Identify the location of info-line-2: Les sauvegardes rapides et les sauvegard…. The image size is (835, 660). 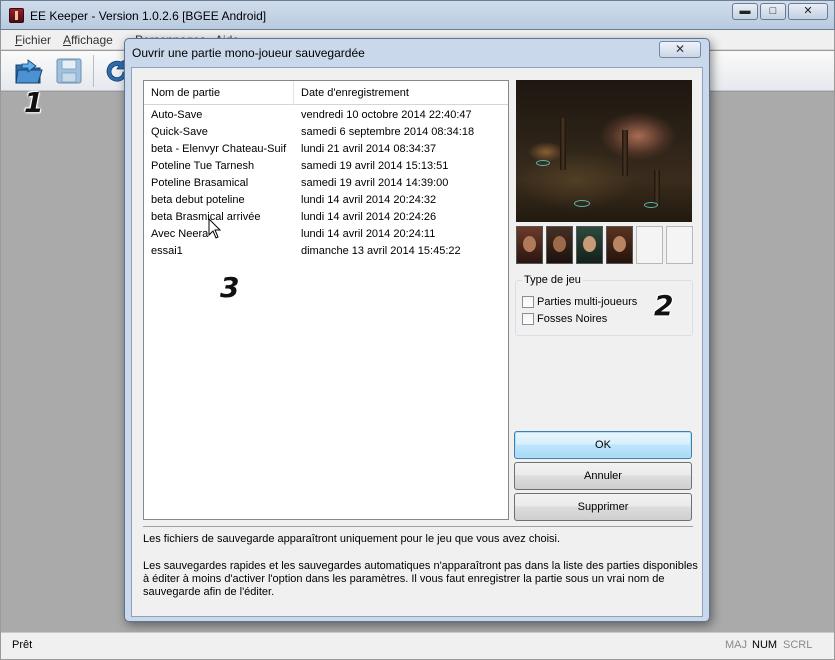
(420, 579).